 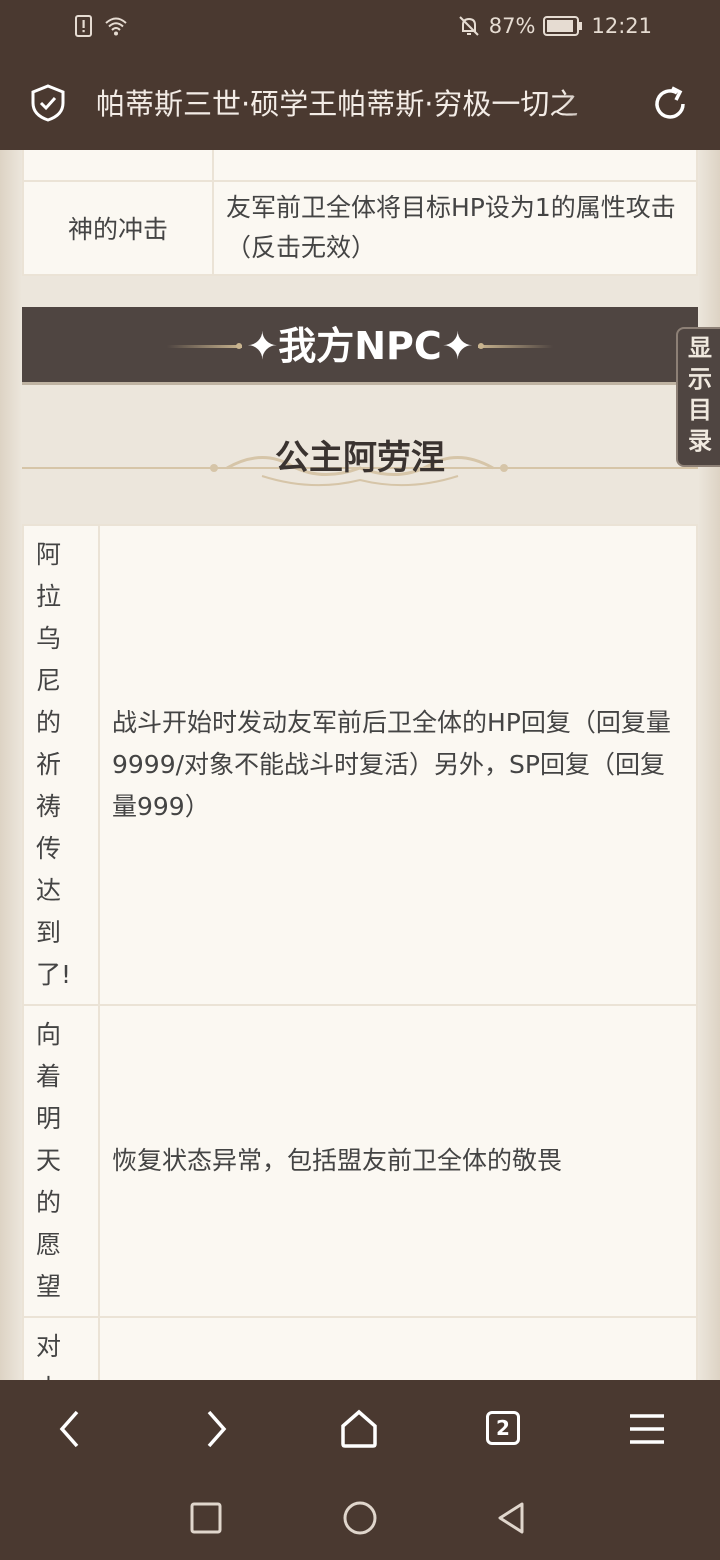 I want to click on security-shield-icon, so click(x=48, y=103).